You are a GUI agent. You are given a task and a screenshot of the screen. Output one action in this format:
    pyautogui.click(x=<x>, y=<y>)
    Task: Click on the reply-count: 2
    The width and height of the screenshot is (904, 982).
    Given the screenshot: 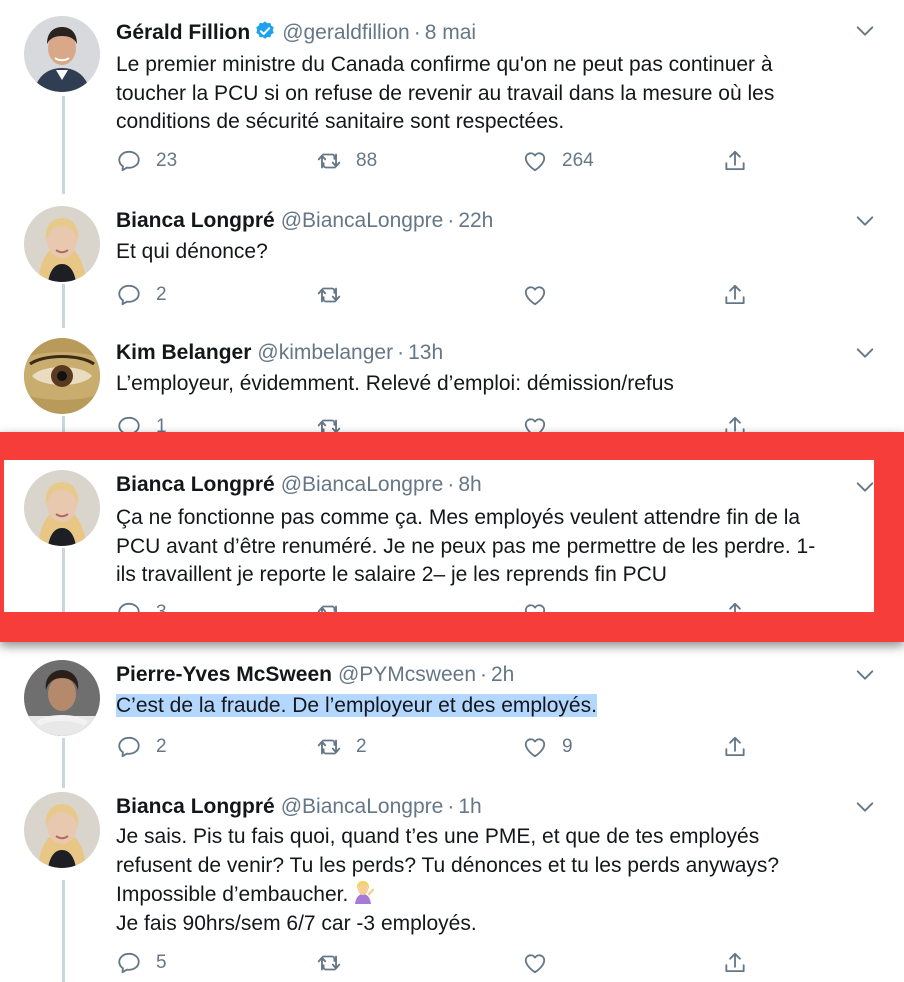 What is the action you would take?
    pyautogui.click(x=161, y=746)
    